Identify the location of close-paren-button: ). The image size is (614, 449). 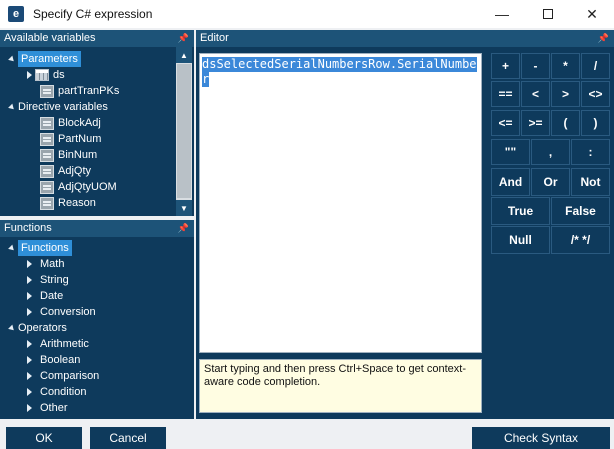
(595, 123).